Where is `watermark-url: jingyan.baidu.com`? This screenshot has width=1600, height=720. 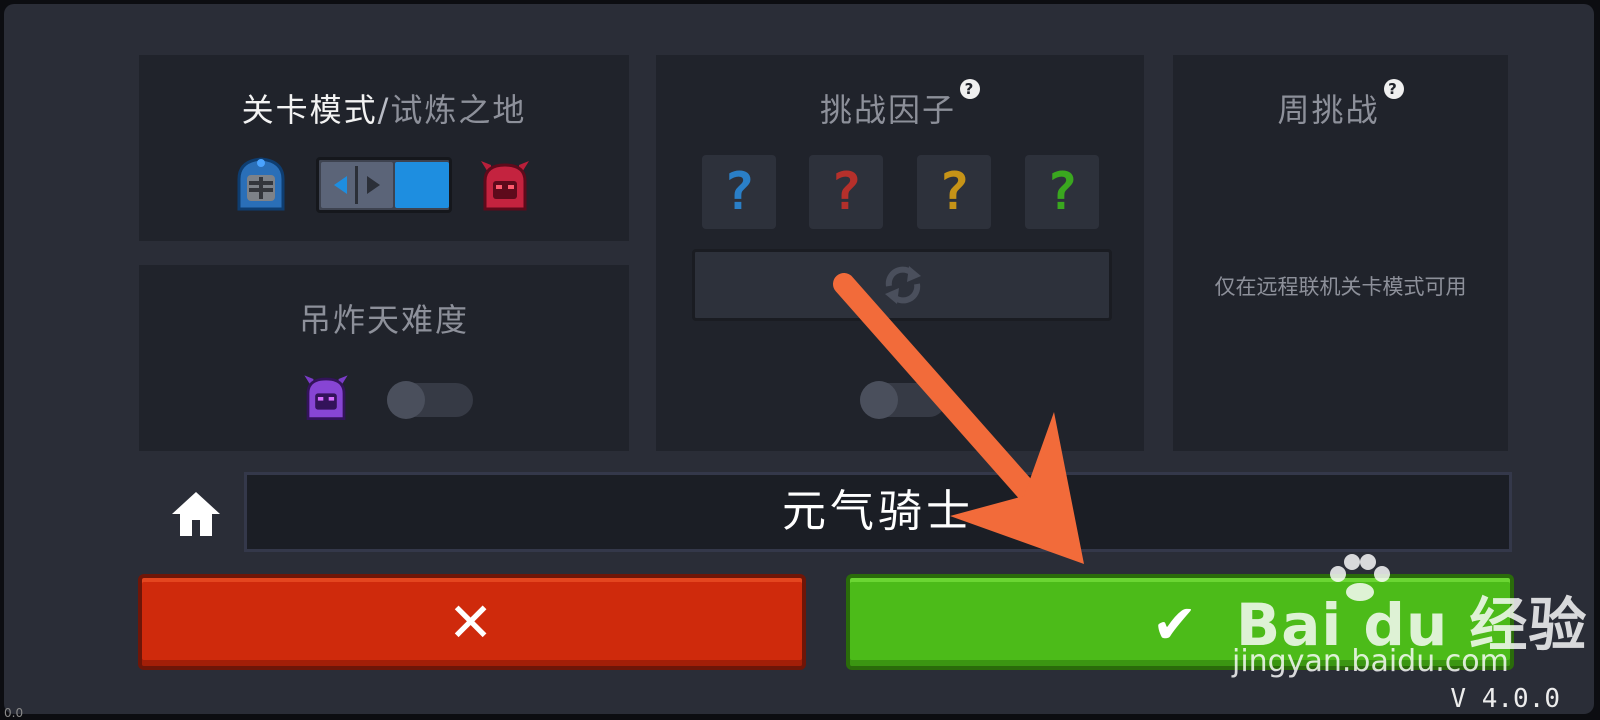
watermark-url: jingyan.baidu.com is located at coordinates (1370, 661).